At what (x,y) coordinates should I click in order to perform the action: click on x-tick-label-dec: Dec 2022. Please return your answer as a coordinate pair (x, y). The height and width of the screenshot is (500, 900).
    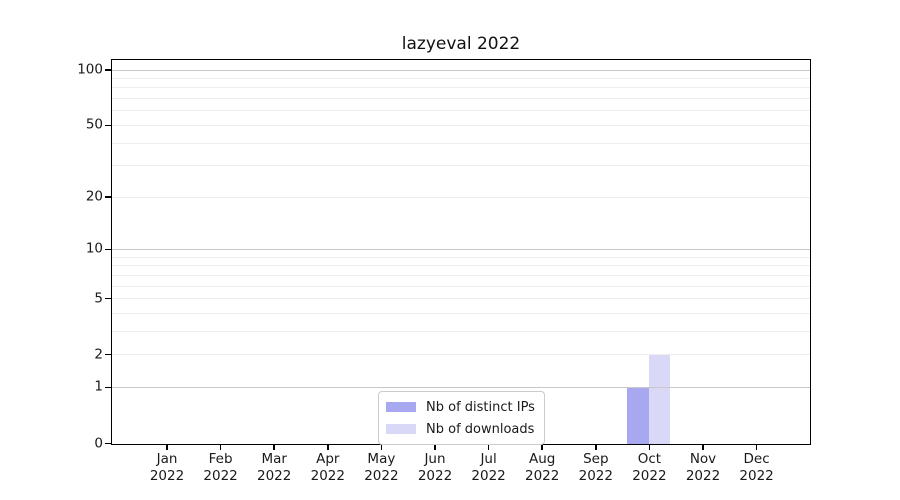
    Looking at the image, I should click on (756, 467).